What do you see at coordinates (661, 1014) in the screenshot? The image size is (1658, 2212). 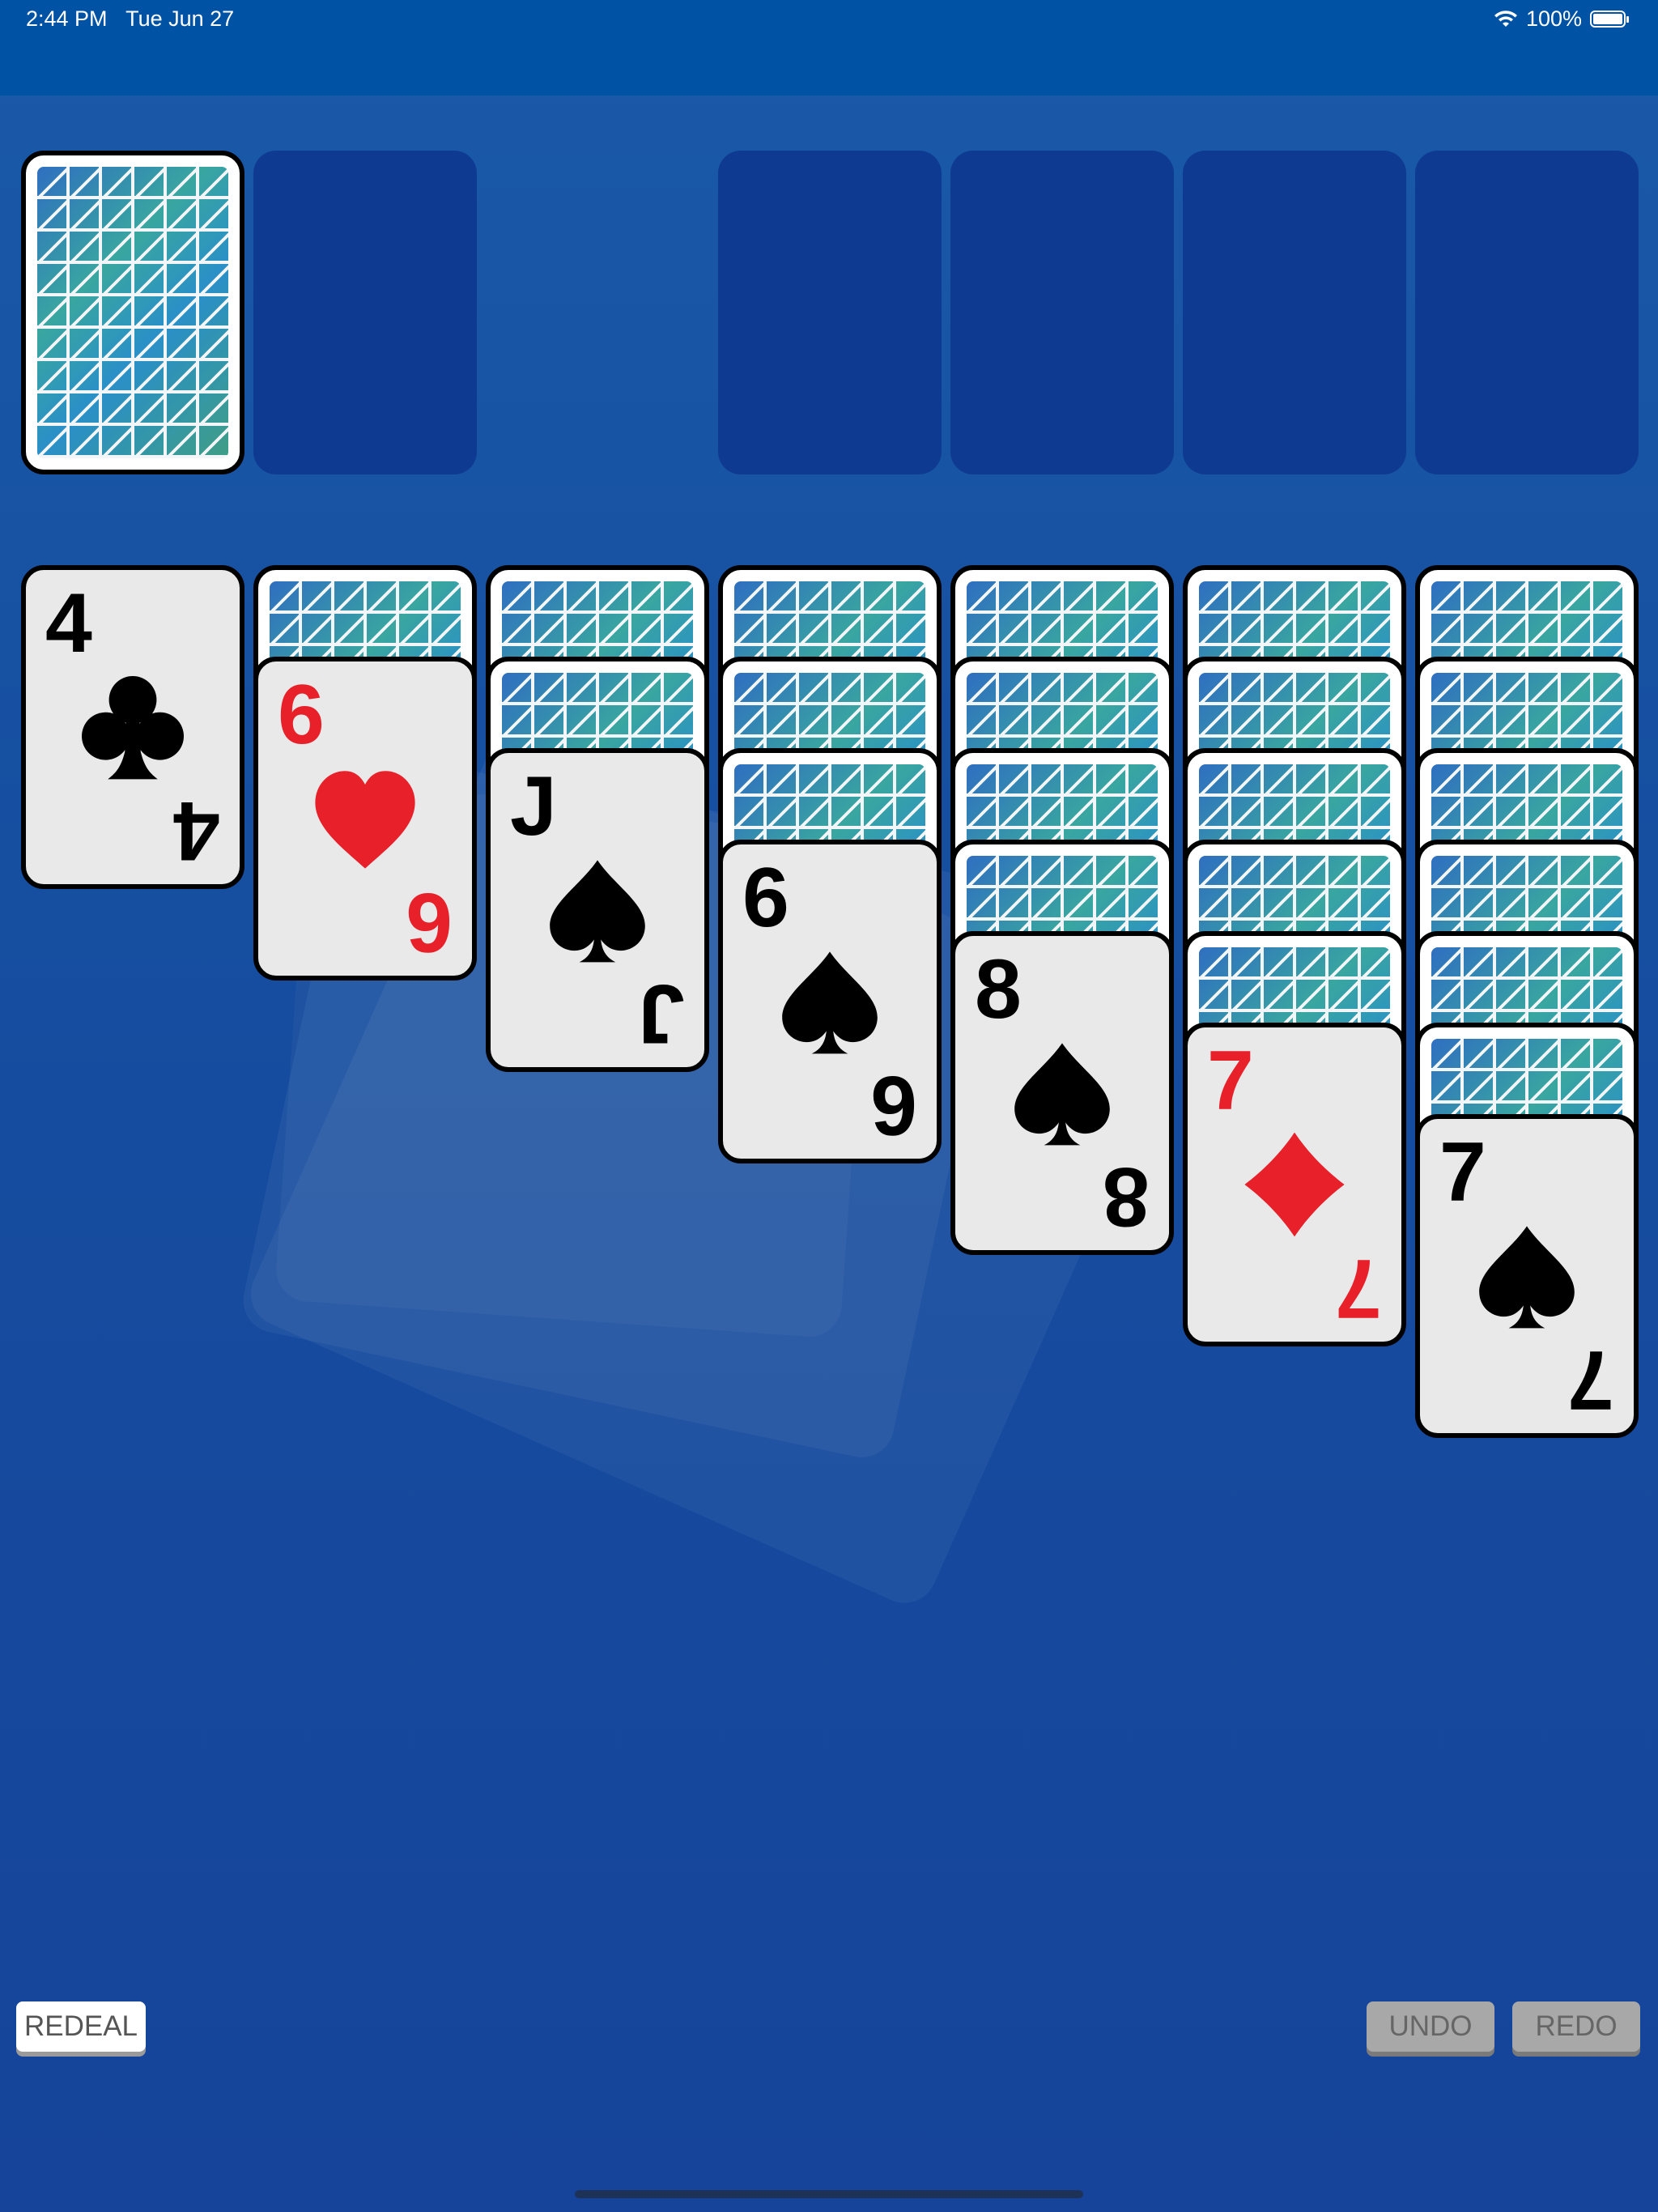 I see `card-rank-inverted: J` at bounding box center [661, 1014].